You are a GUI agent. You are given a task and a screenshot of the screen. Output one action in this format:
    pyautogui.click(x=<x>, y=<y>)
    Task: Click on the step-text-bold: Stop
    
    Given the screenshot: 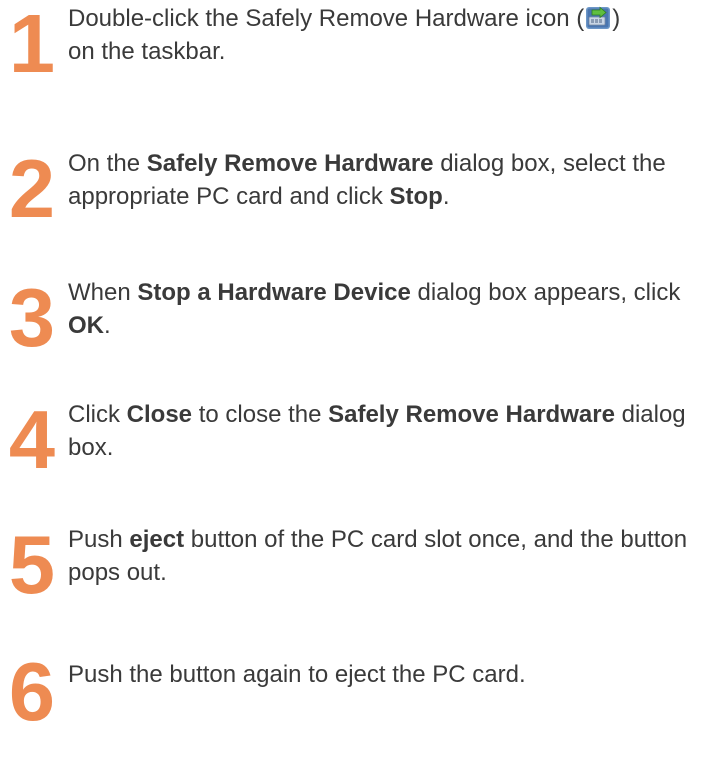 What is the action you would take?
    pyautogui.click(x=416, y=196)
    